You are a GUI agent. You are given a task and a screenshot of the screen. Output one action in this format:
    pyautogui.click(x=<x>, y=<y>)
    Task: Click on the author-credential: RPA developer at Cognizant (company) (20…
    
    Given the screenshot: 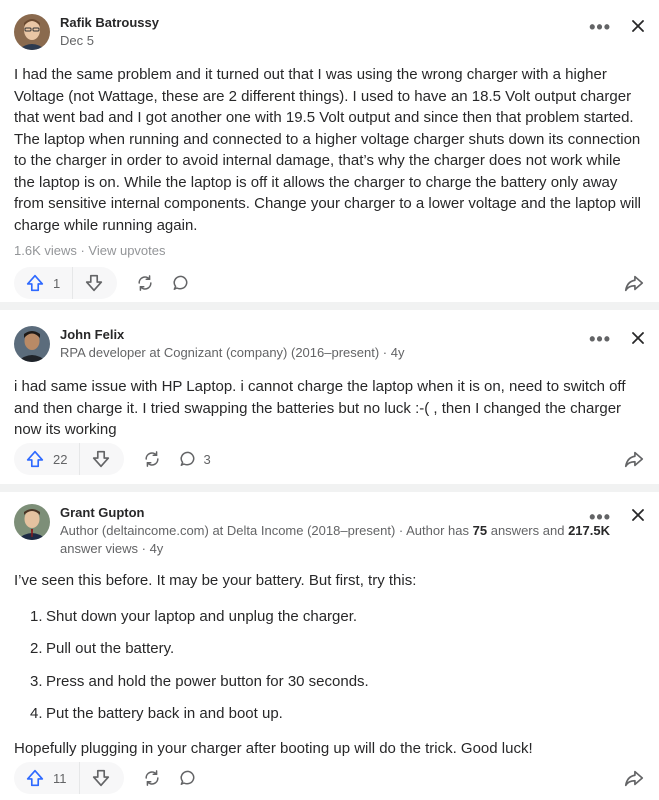 What is the action you would take?
    pyautogui.click(x=232, y=353)
    